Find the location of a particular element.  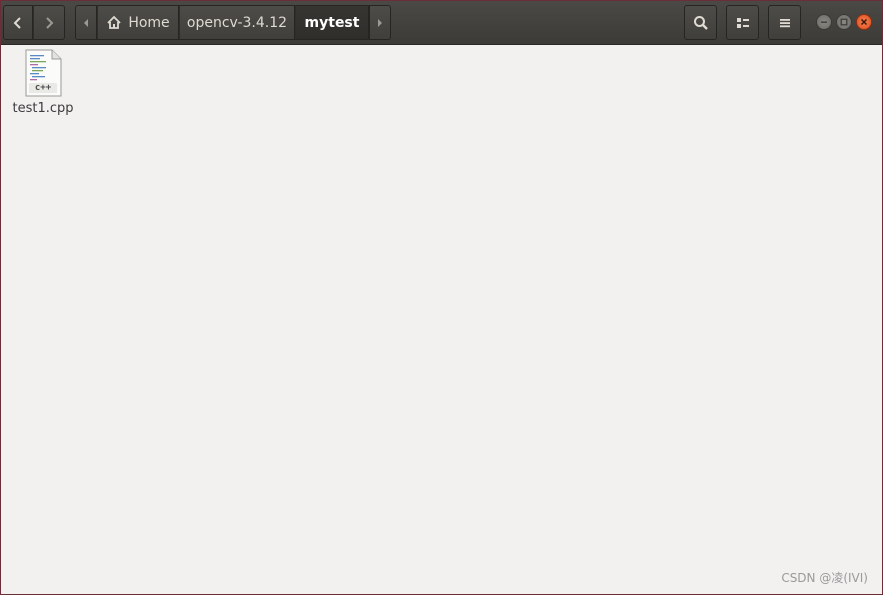

maximize-icon is located at coordinates (844, 22).